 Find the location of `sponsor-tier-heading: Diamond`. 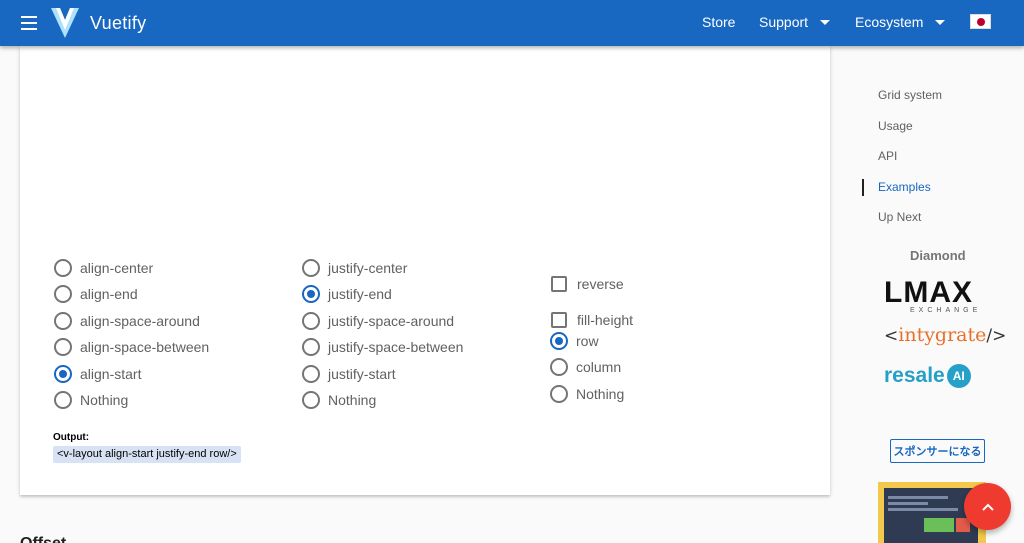

sponsor-tier-heading: Diamond is located at coordinates (938, 255).